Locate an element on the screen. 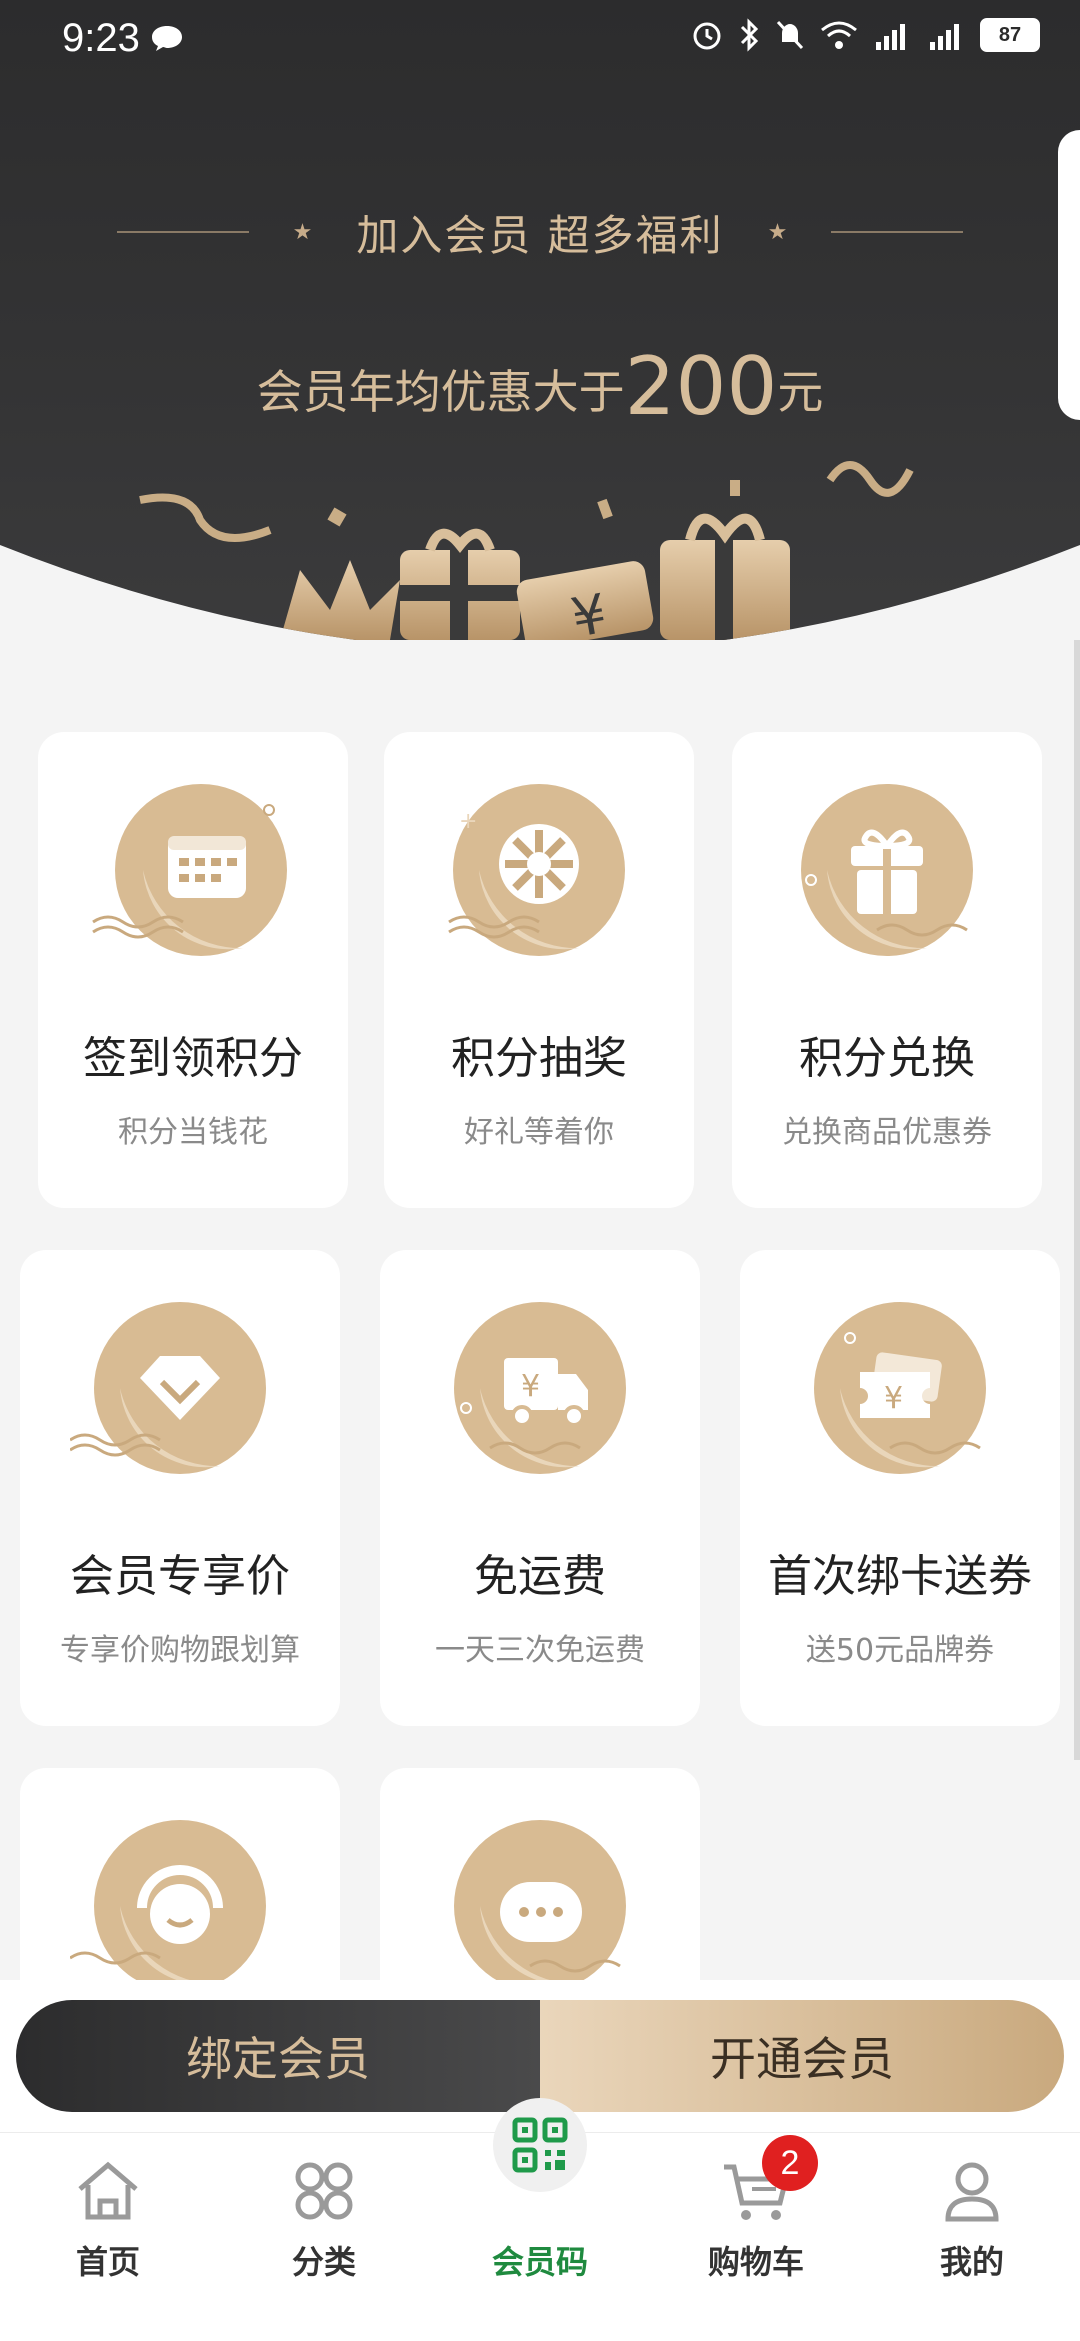  category-icon is located at coordinates (324, 2191).